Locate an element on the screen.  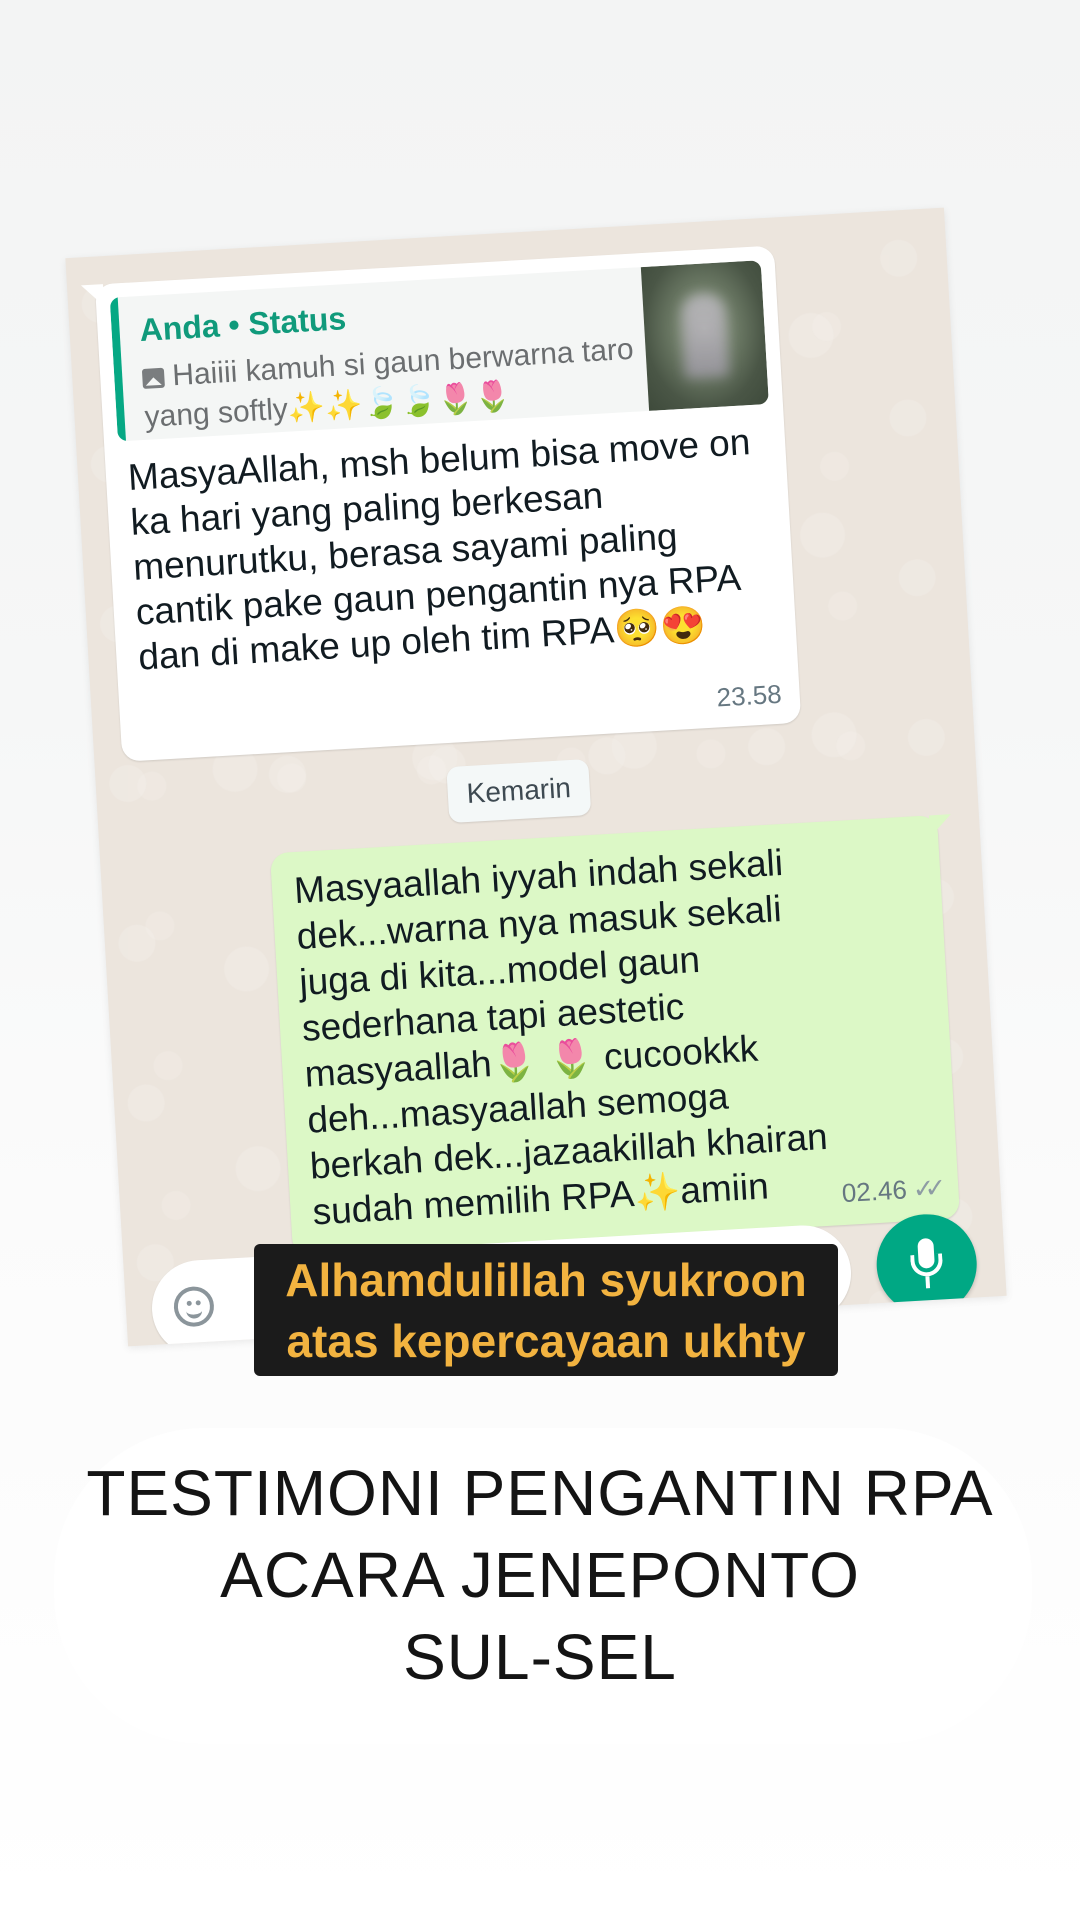
caption-line-2: atas kepercayaan ukhty is located at coordinates (546, 1341).